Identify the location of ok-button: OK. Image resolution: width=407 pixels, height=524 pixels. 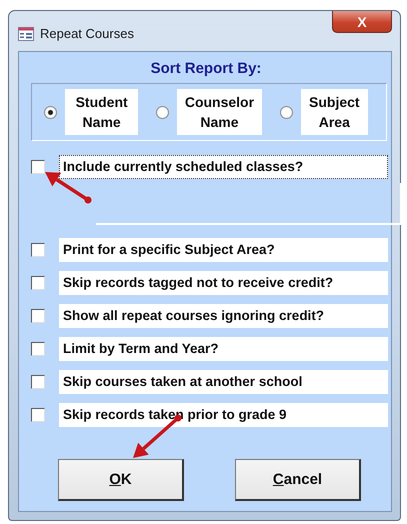
(121, 480).